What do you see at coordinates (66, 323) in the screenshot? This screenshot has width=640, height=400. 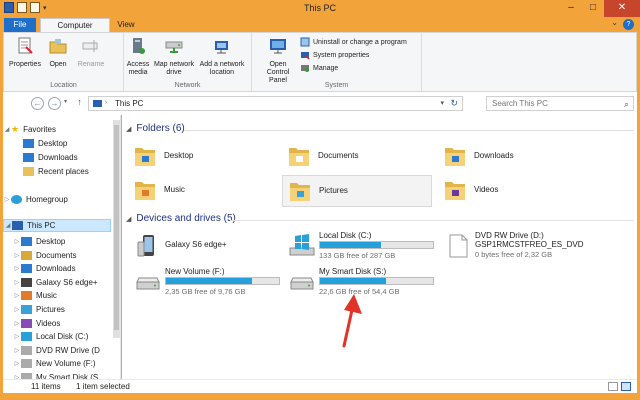 I see `nav-pc-item: ▷ Videos` at bounding box center [66, 323].